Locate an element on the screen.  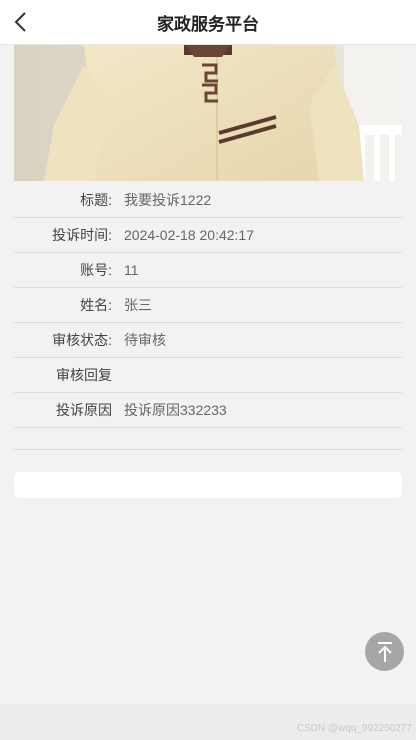
chevron-left-icon is located at coordinates (20, 22).